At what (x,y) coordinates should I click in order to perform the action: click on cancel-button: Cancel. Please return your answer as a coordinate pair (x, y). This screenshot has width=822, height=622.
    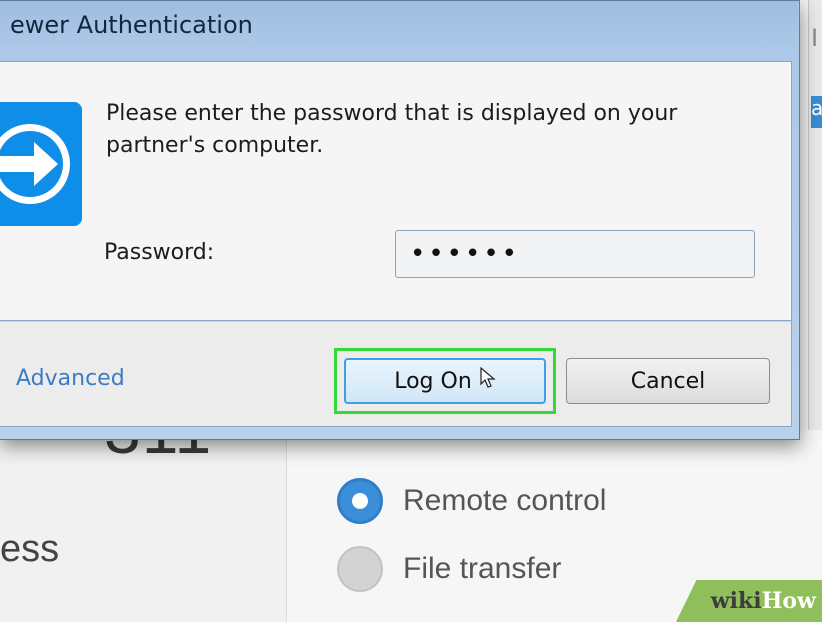
    Looking at the image, I should click on (668, 381).